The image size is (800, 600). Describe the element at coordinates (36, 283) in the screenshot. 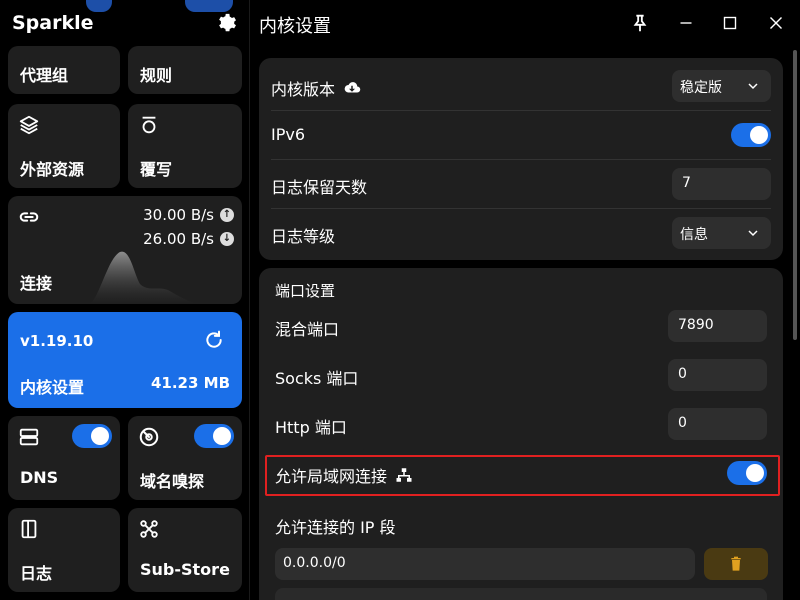

I see `nav-card-label: 连接` at that location.